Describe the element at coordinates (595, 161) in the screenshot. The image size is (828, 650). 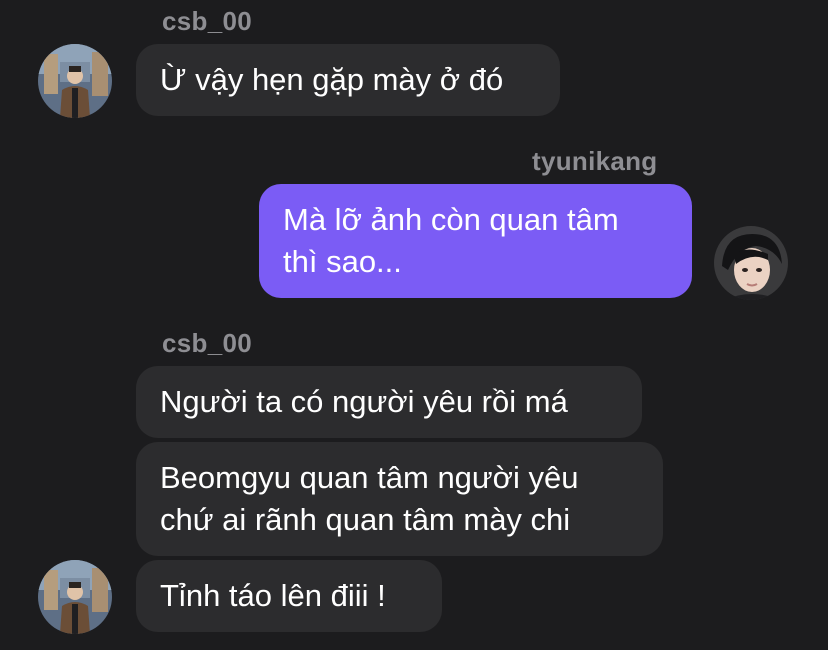
I see `sender-name: tyunikang` at that location.